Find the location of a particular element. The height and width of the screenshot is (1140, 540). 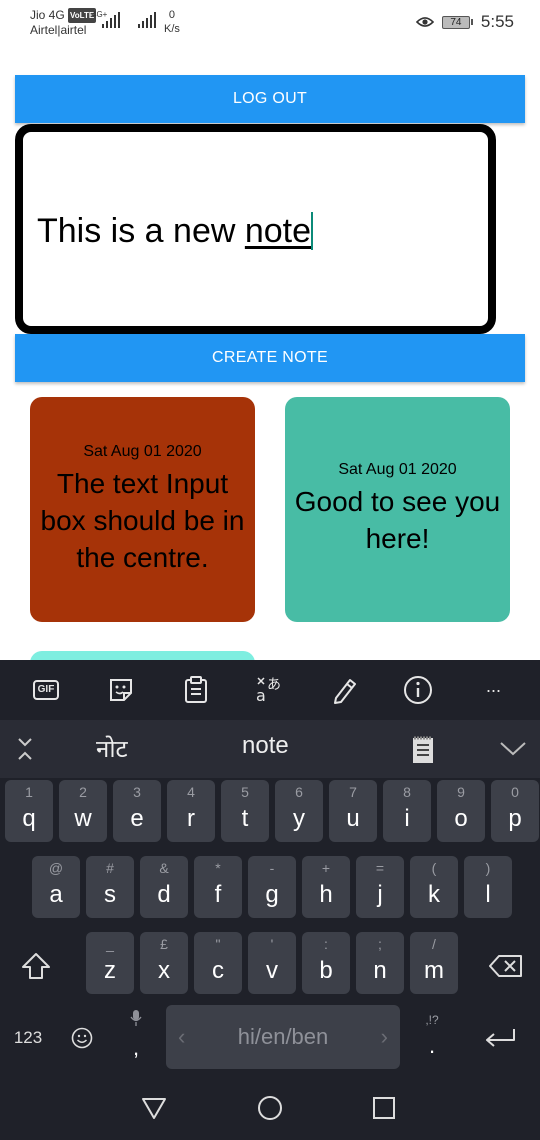

chevron-left-icon: ‹ is located at coordinates (182, 1036).